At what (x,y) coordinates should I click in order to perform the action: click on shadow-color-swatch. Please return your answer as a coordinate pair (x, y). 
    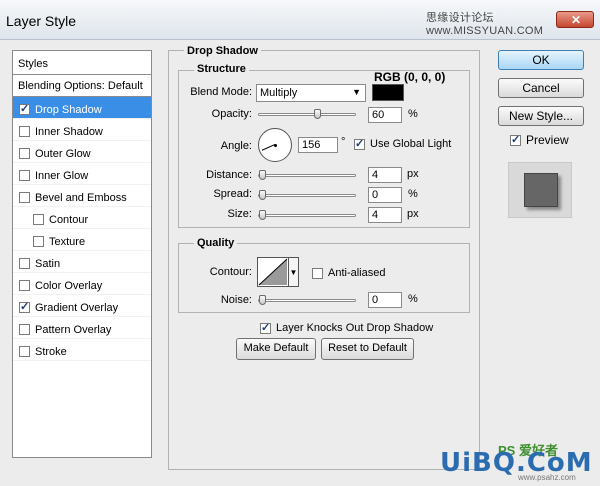
    Looking at the image, I should click on (388, 92).